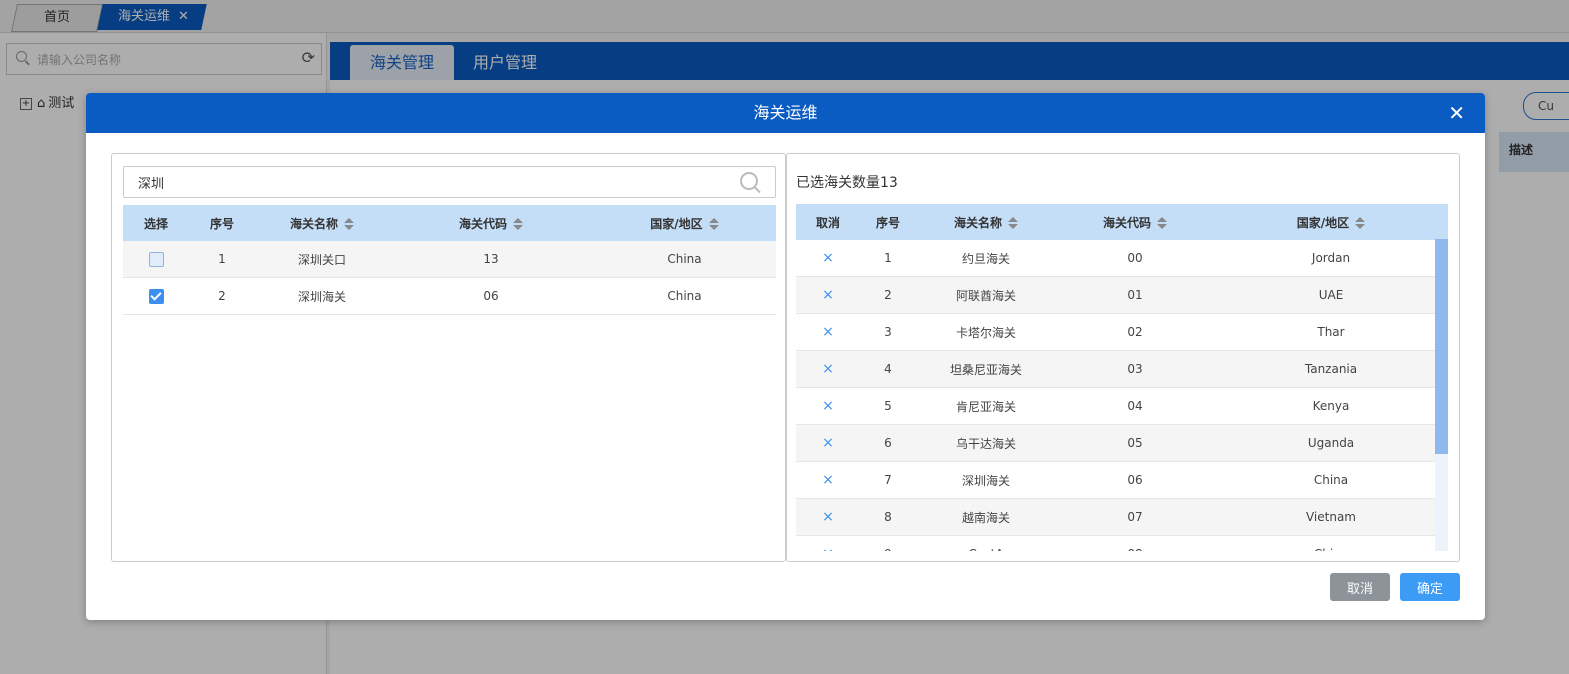 This screenshot has width=1569, height=674. I want to click on cell-code: 00, so click(1135, 258).